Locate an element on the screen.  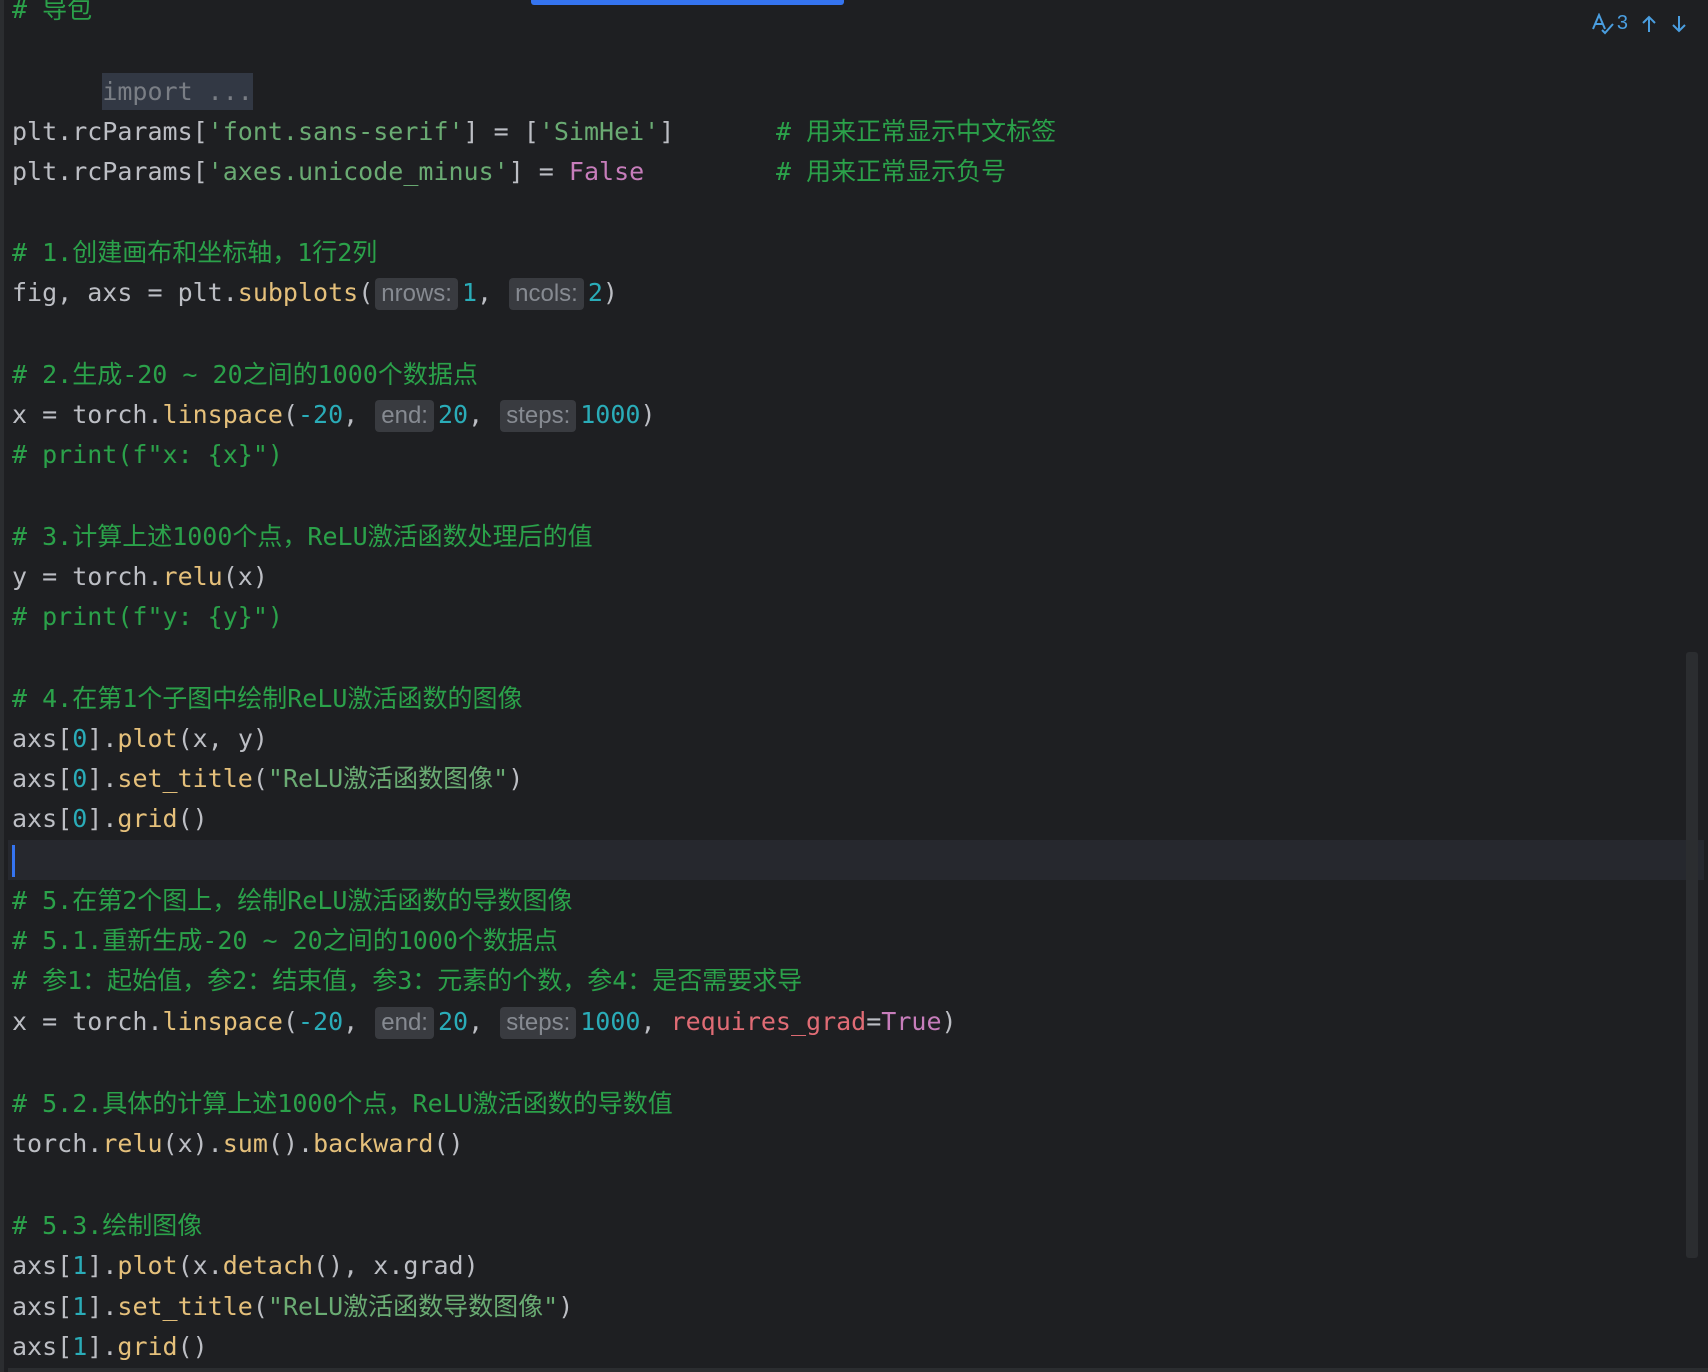
inspection-toolbar: 3 is located at coordinates (1639, 23).